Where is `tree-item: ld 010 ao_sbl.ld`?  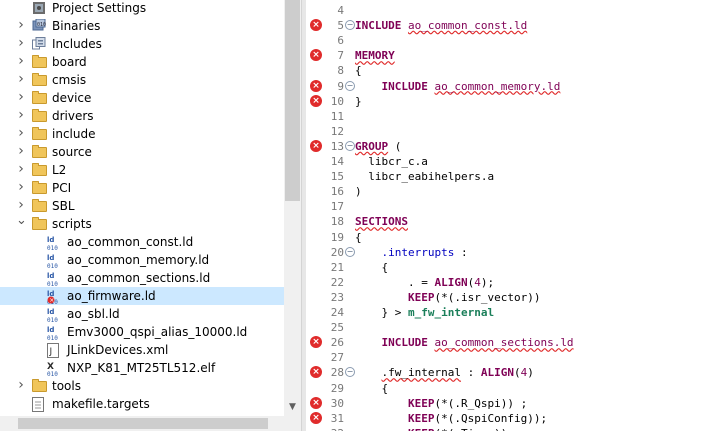 tree-item: ld 010 ao_sbl.ld is located at coordinates (142, 314).